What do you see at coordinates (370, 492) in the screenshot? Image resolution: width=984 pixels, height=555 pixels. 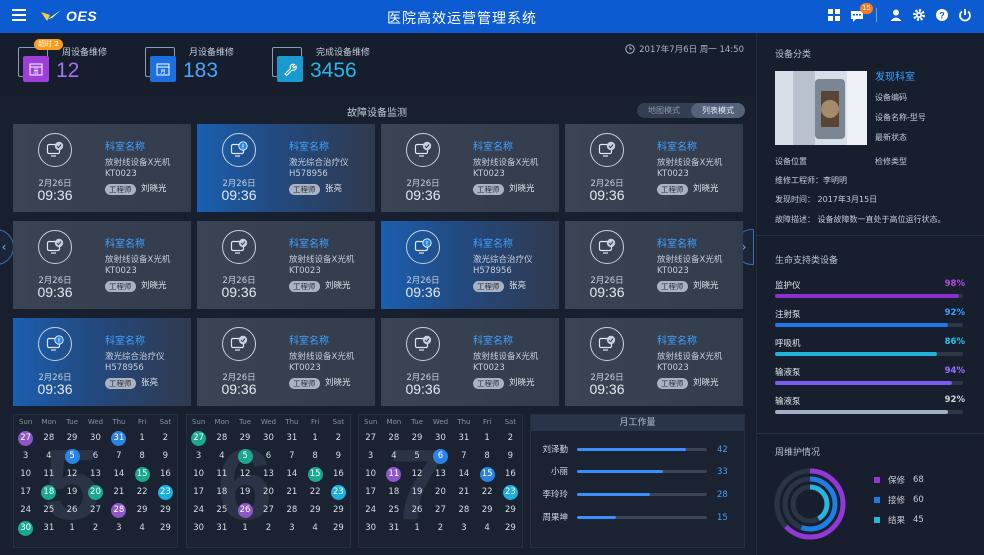 I see `calendar-day: 17` at bounding box center [370, 492].